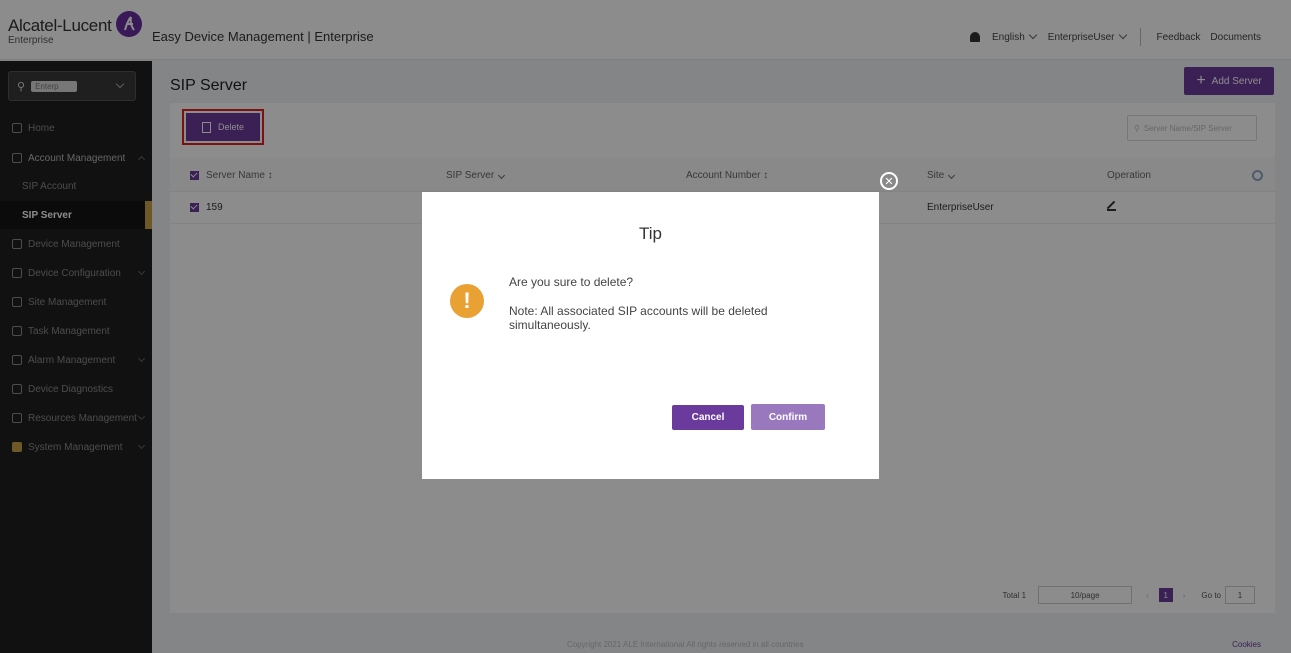 This screenshot has width=1291, height=653. What do you see at coordinates (708, 417) in the screenshot?
I see `cancel-button: Cancel` at bounding box center [708, 417].